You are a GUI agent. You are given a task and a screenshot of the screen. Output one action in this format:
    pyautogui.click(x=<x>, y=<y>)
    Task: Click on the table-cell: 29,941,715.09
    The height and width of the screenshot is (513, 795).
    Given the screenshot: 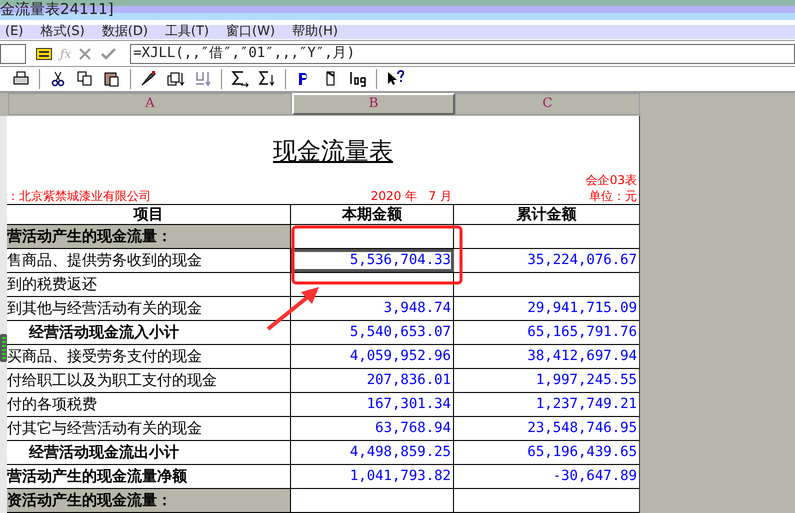 What is the action you would take?
    pyautogui.click(x=546, y=308)
    